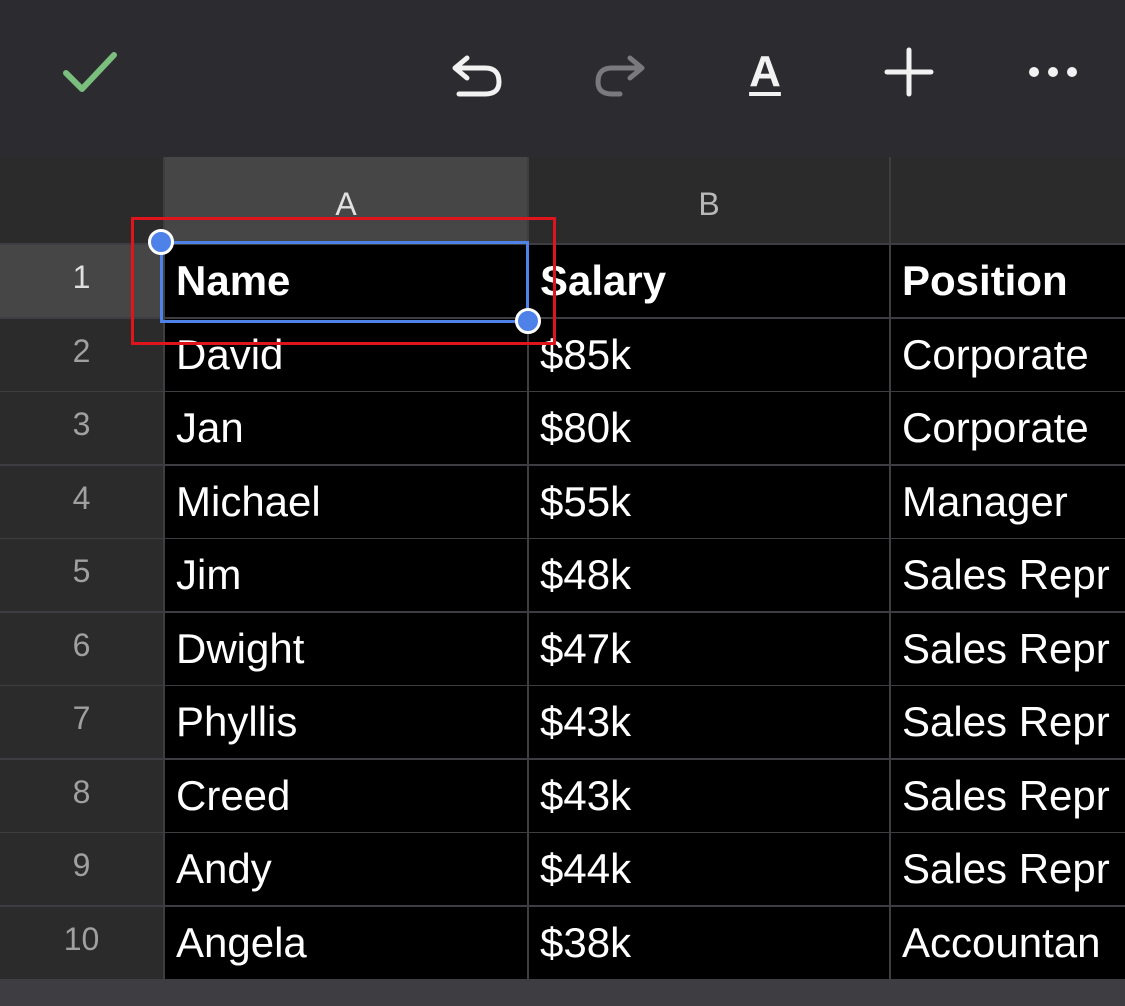 This screenshot has height=1006, width=1125. Describe the element at coordinates (709, 428) in the screenshot. I see `table-cell: $80k` at that location.